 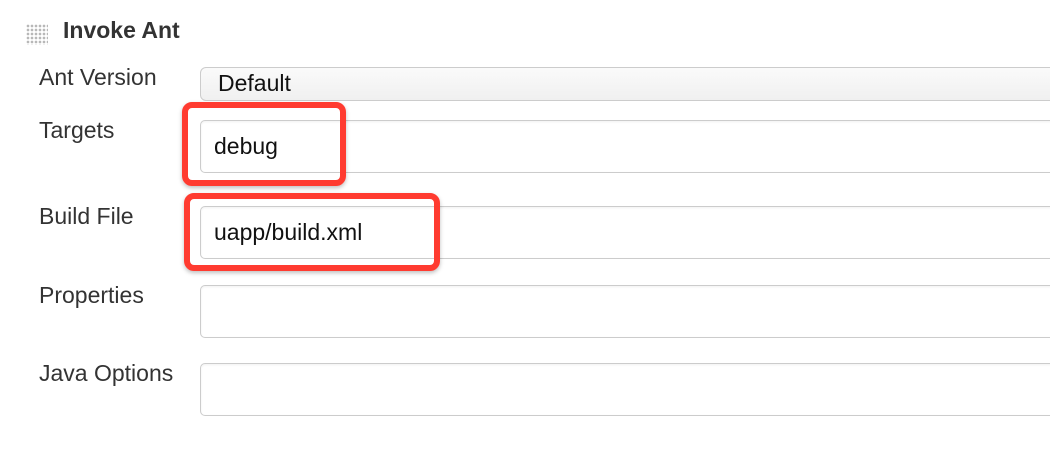 I want to click on targets-label: Targets, so click(x=77, y=130).